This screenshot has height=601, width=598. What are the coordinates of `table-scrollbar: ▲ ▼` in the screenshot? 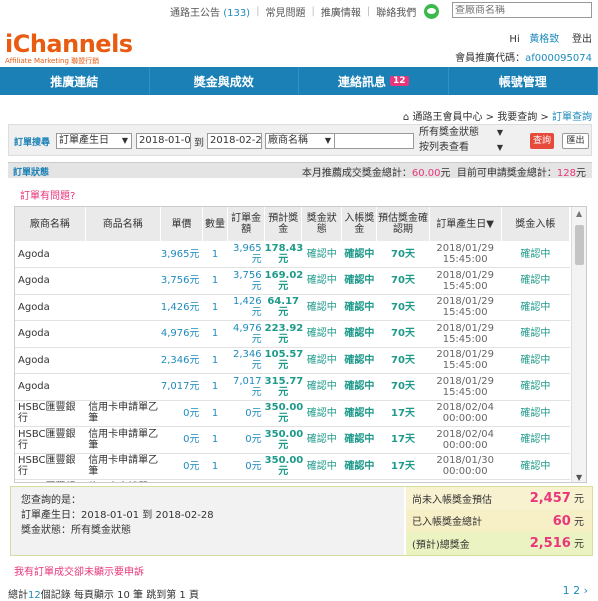 It's located at (578, 345).